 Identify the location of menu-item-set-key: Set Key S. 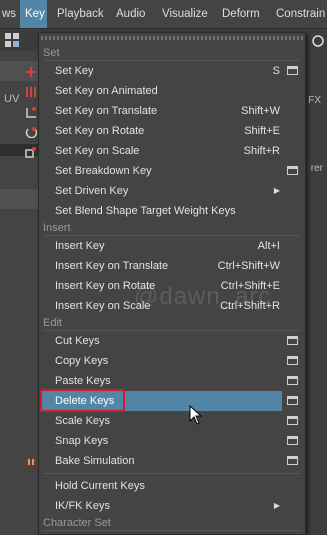
(154, 71).